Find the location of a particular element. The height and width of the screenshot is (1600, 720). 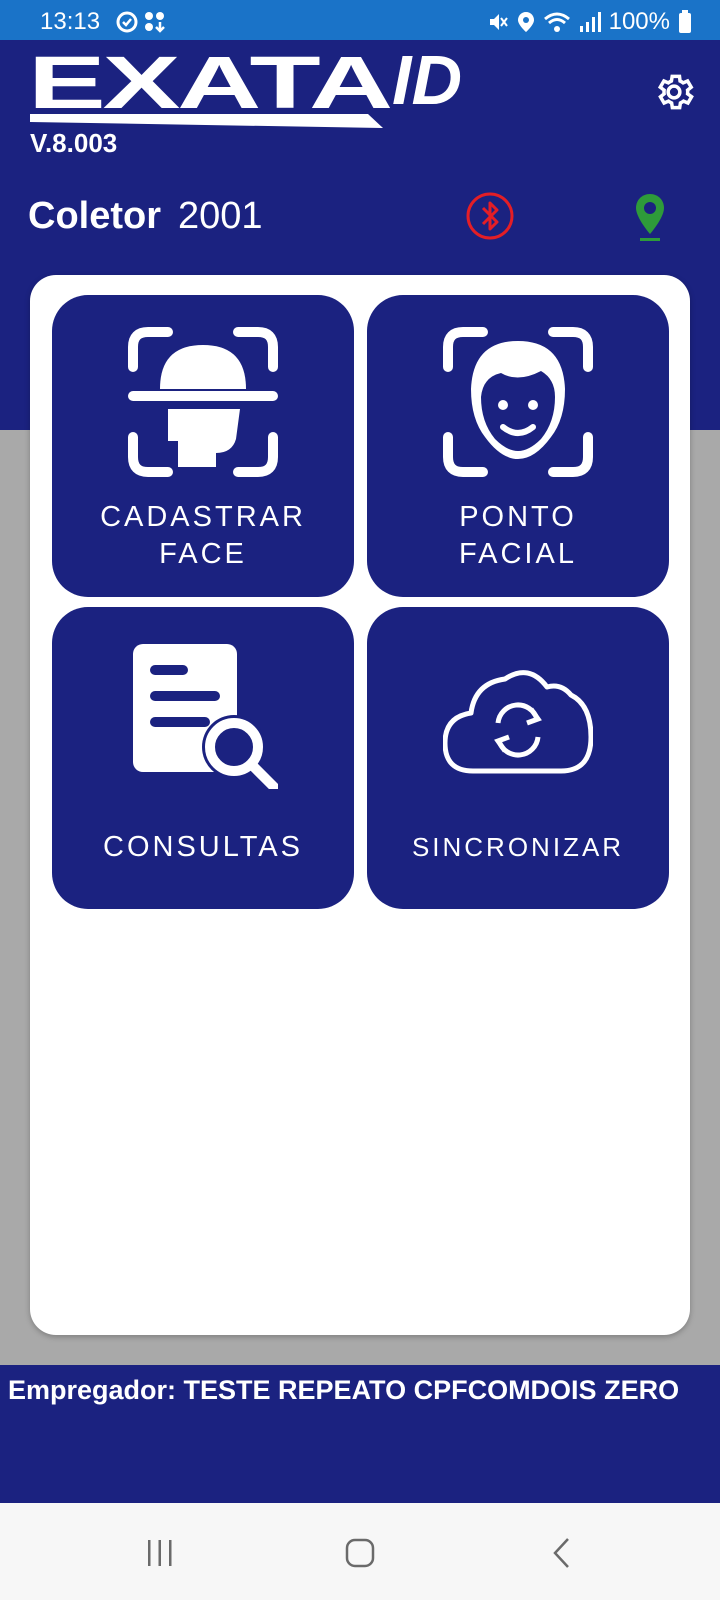

battery-percentage: 100% is located at coordinates (639, 21).